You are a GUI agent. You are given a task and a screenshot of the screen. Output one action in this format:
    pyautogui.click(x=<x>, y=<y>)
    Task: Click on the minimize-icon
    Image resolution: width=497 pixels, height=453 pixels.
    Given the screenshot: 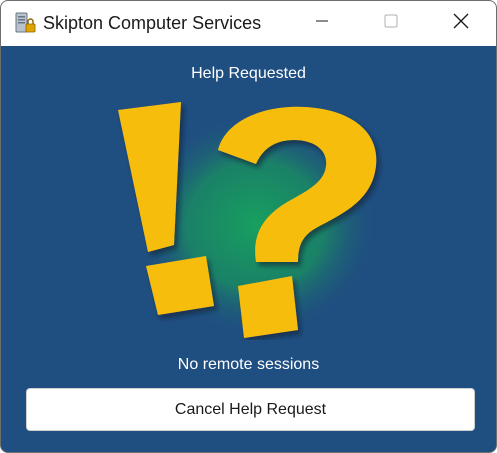 What is the action you would take?
    pyautogui.click(x=322, y=23)
    